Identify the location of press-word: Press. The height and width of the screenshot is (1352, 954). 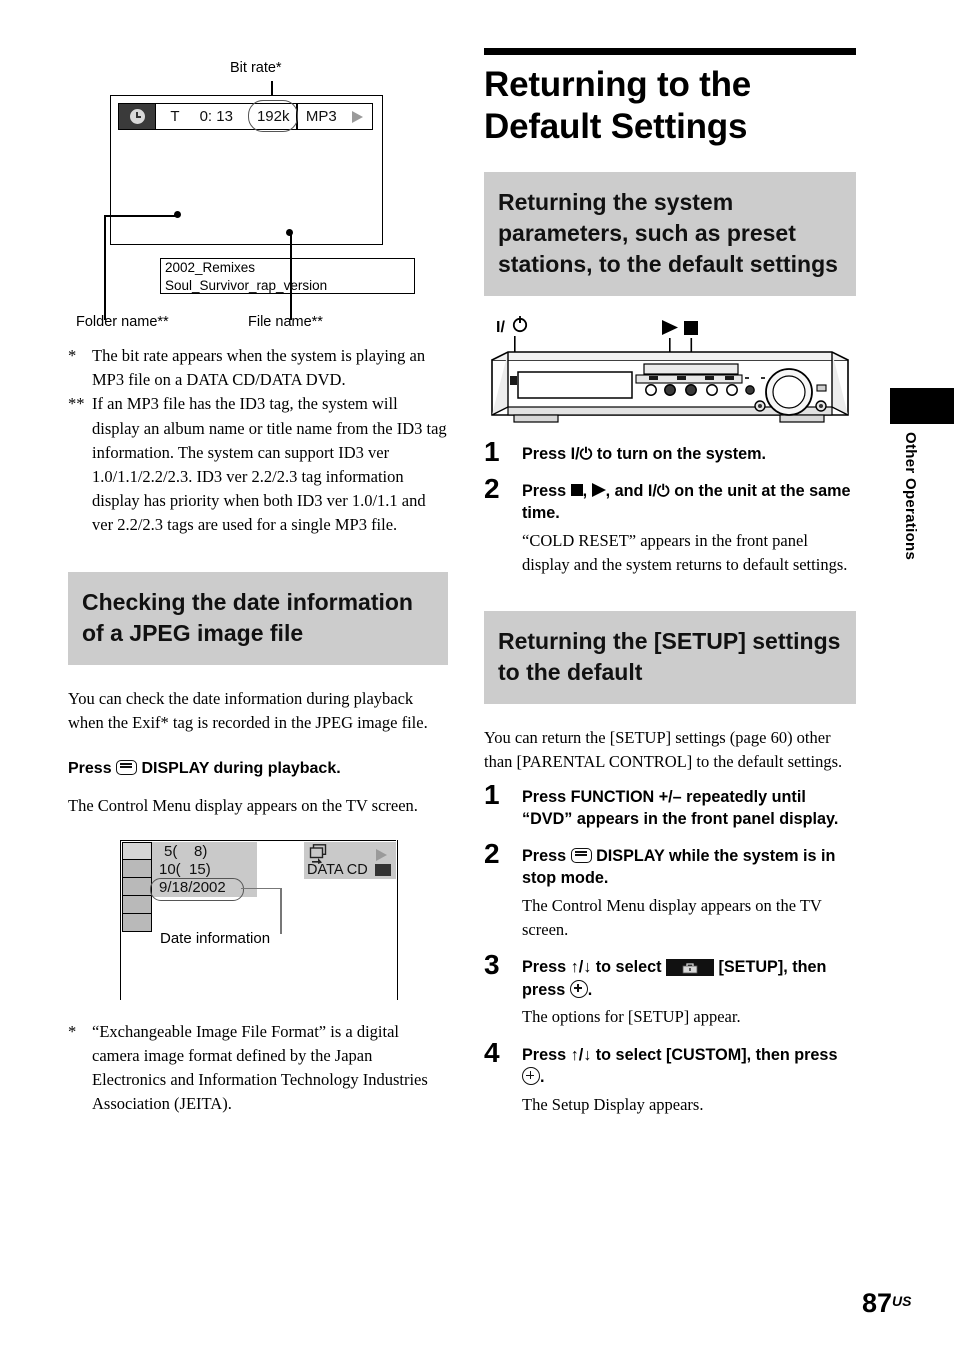
(90, 768).